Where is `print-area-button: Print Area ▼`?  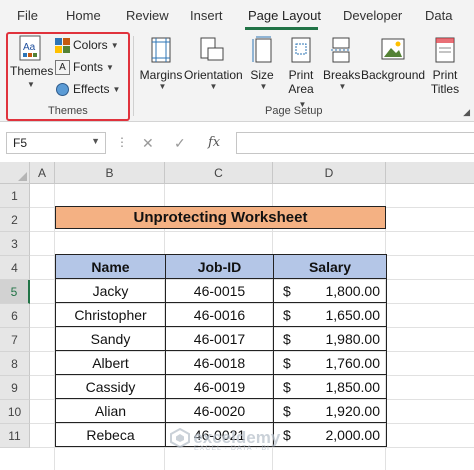 print-area-button: Print Area ▼ is located at coordinates (301, 74).